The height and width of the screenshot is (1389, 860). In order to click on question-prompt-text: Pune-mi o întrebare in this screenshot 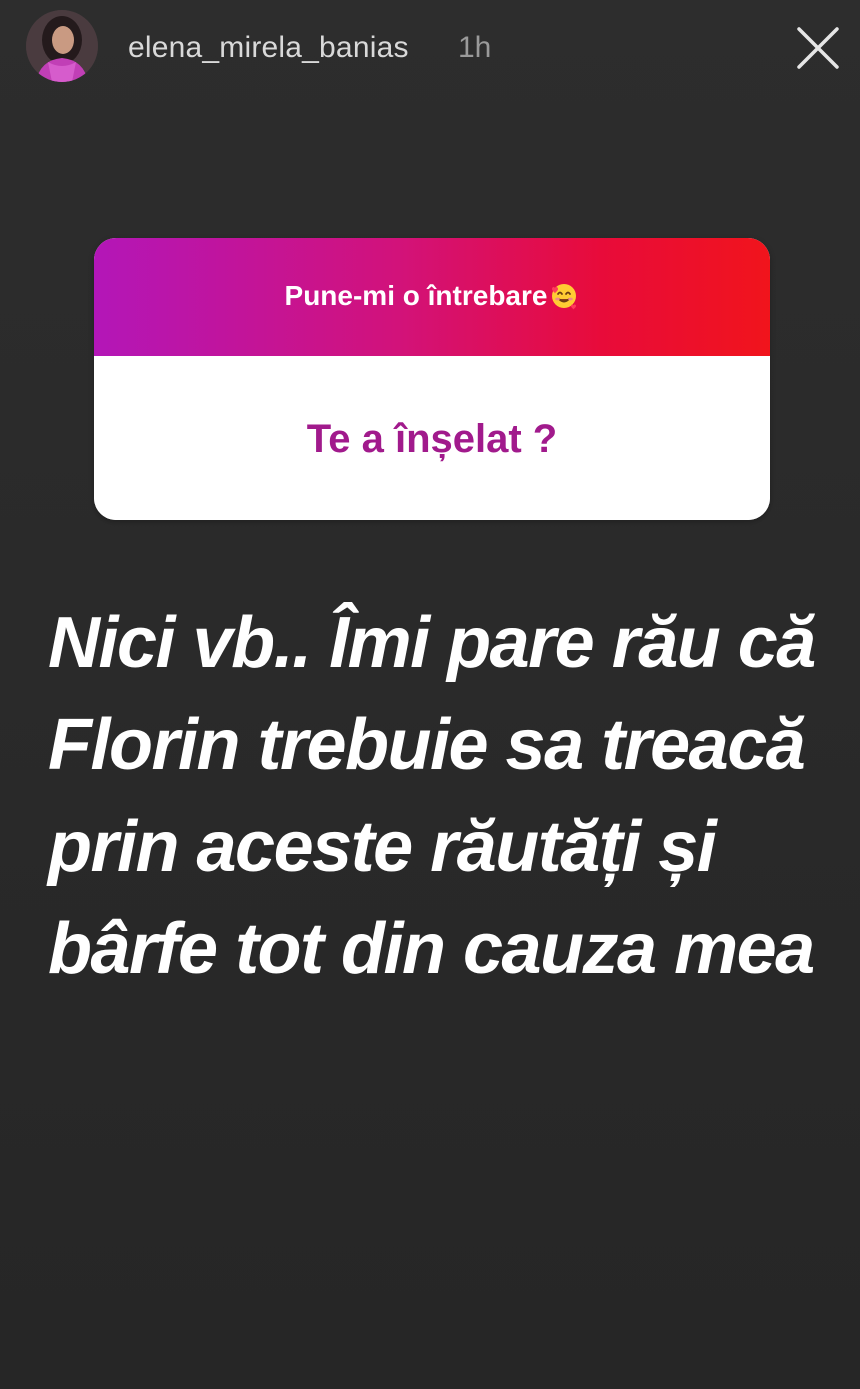, I will do `click(416, 295)`.